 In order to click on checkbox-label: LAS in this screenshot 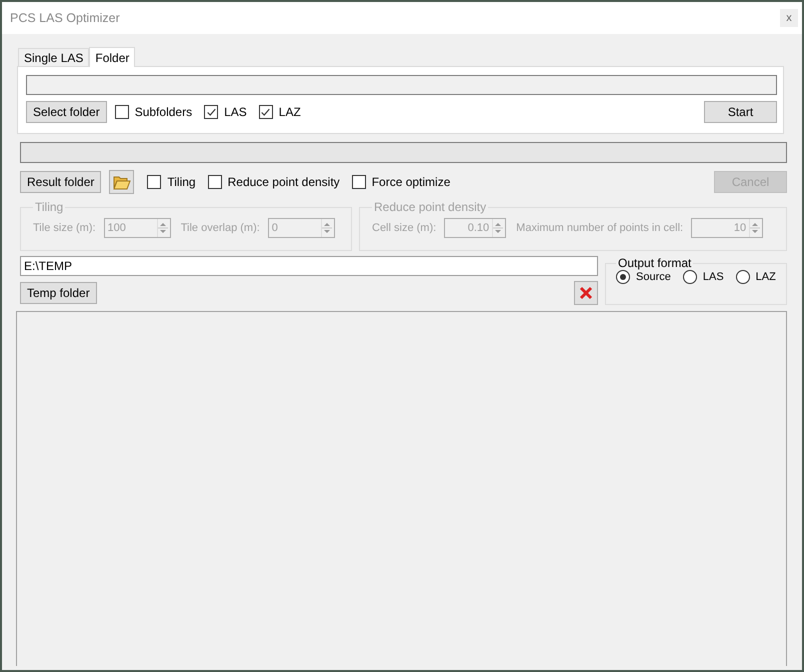, I will do `click(235, 112)`.